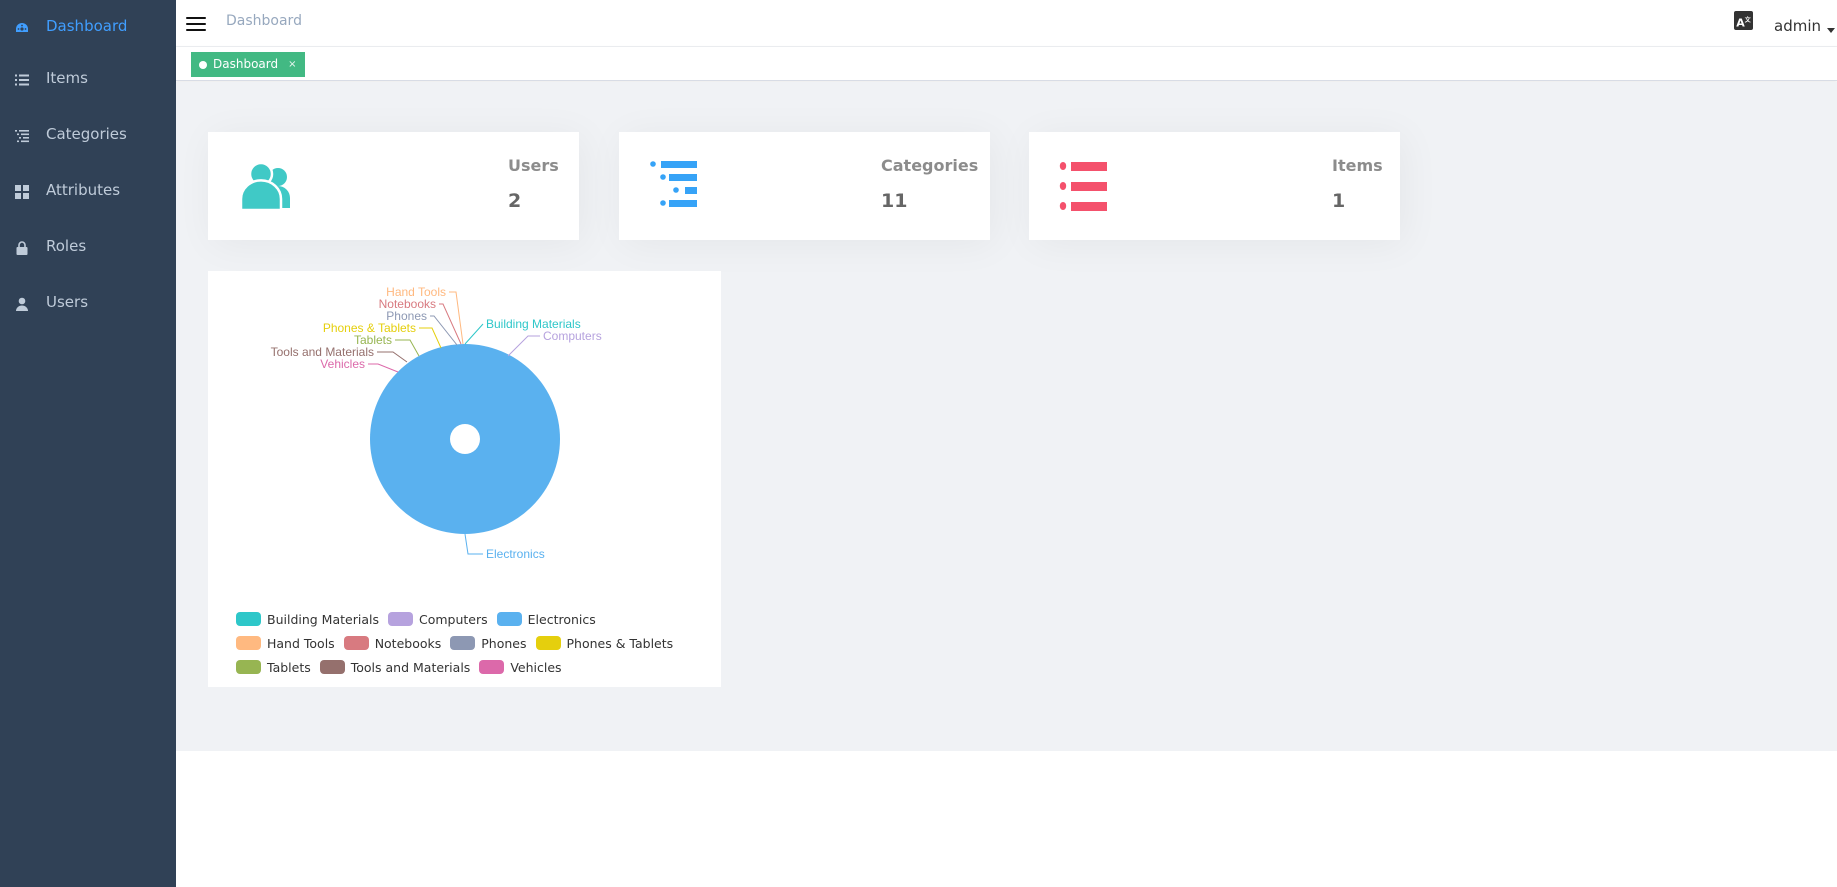 The width and height of the screenshot is (1837, 887). What do you see at coordinates (301, 643) in the screenshot?
I see `legend-label: Hand Tools` at bounding box center [301, 643].